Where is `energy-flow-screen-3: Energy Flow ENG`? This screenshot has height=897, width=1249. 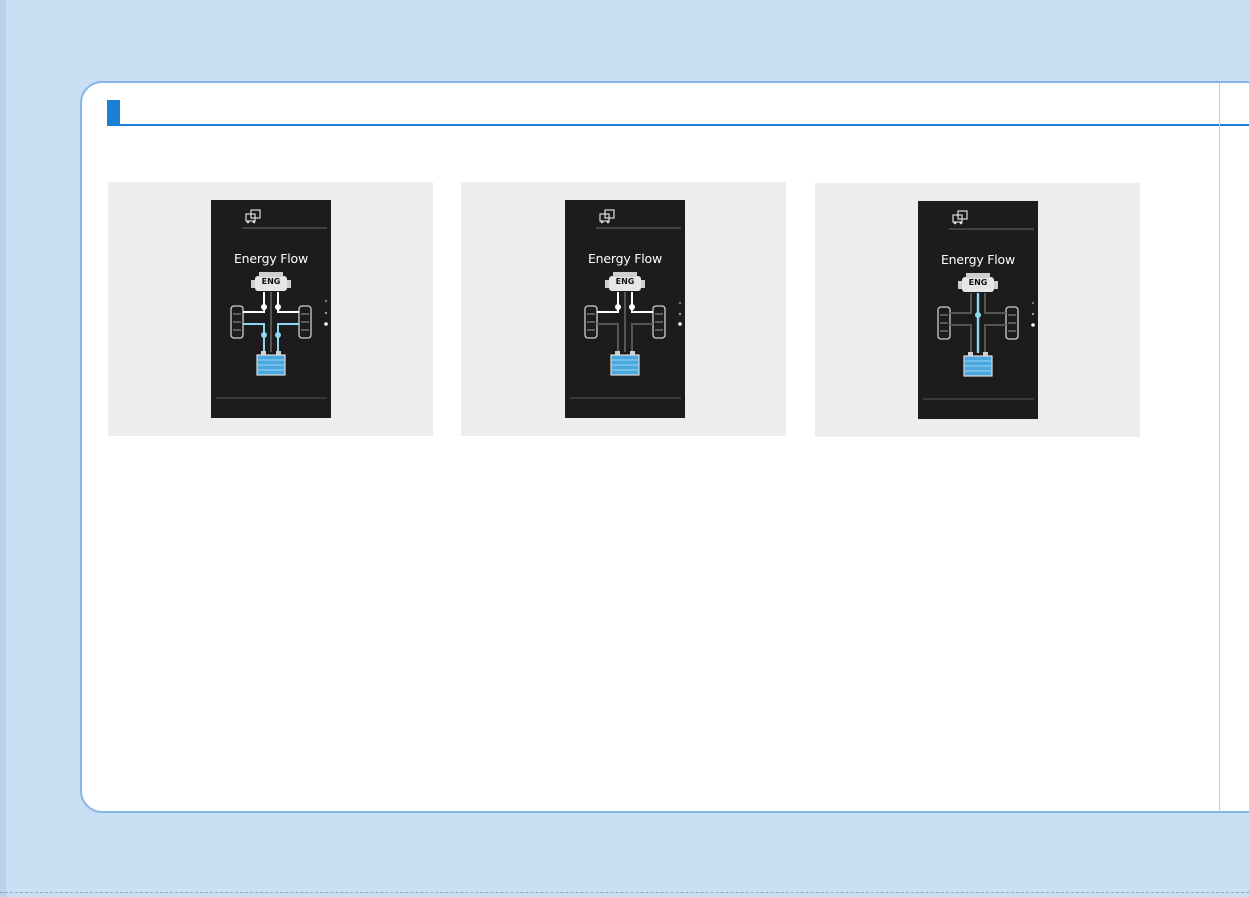 energy-flow-screen-3: Energy Flow ENG is located at coordinates (978, 310).